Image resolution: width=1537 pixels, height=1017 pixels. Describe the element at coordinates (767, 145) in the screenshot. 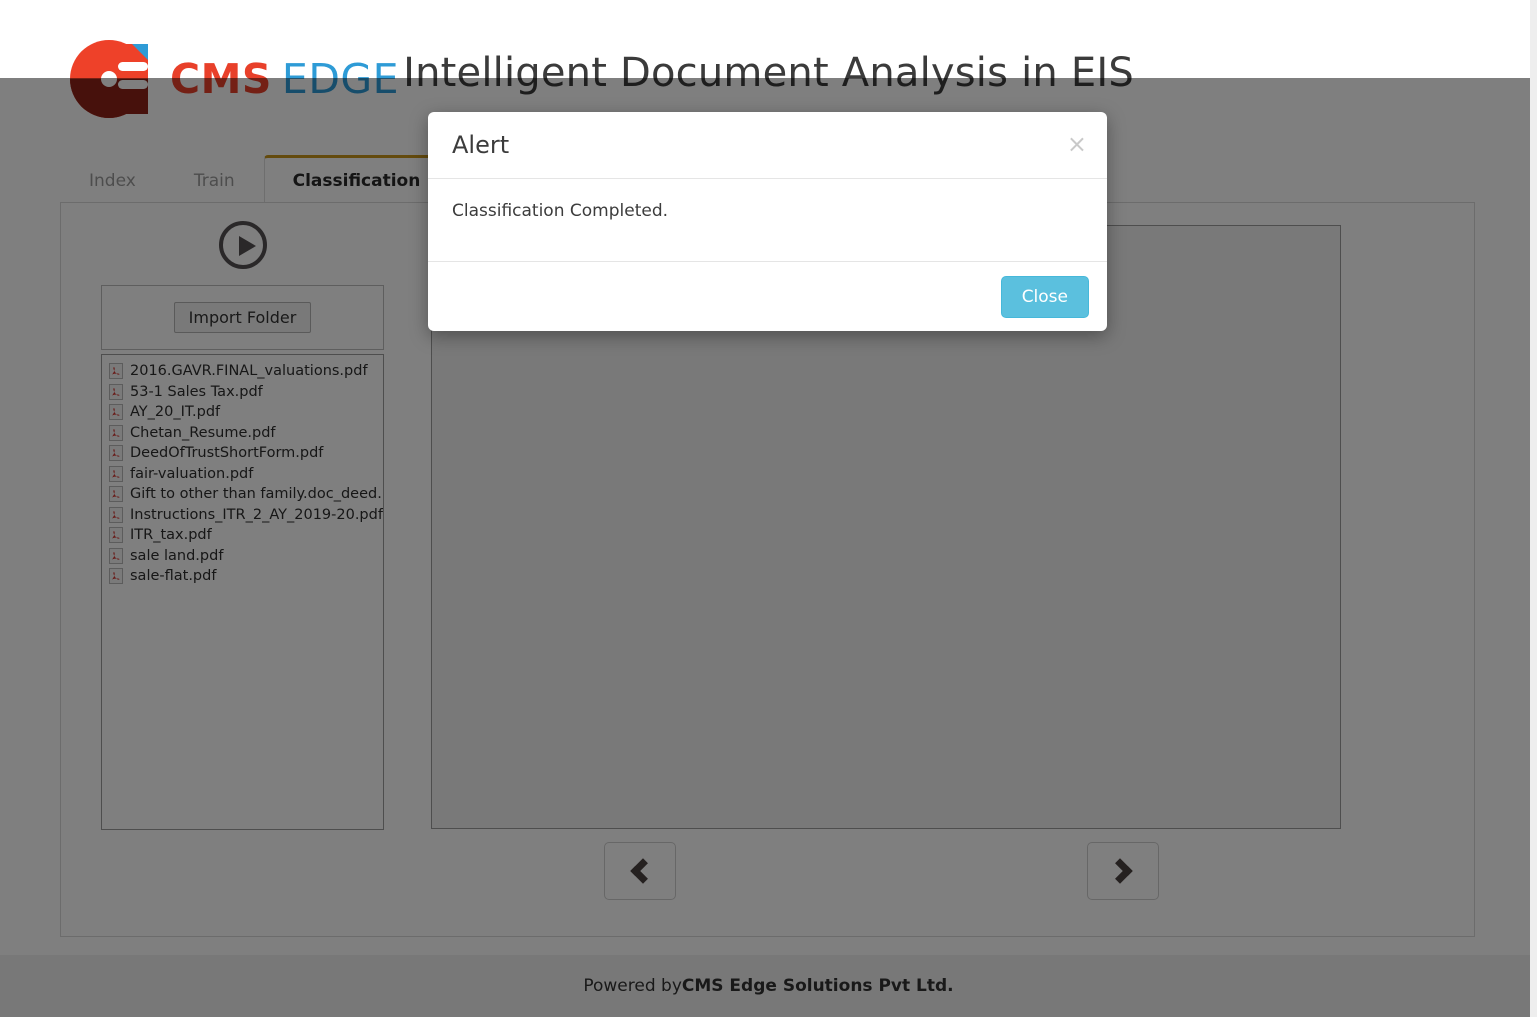

I see `modal-header: Alert ×` at that location.